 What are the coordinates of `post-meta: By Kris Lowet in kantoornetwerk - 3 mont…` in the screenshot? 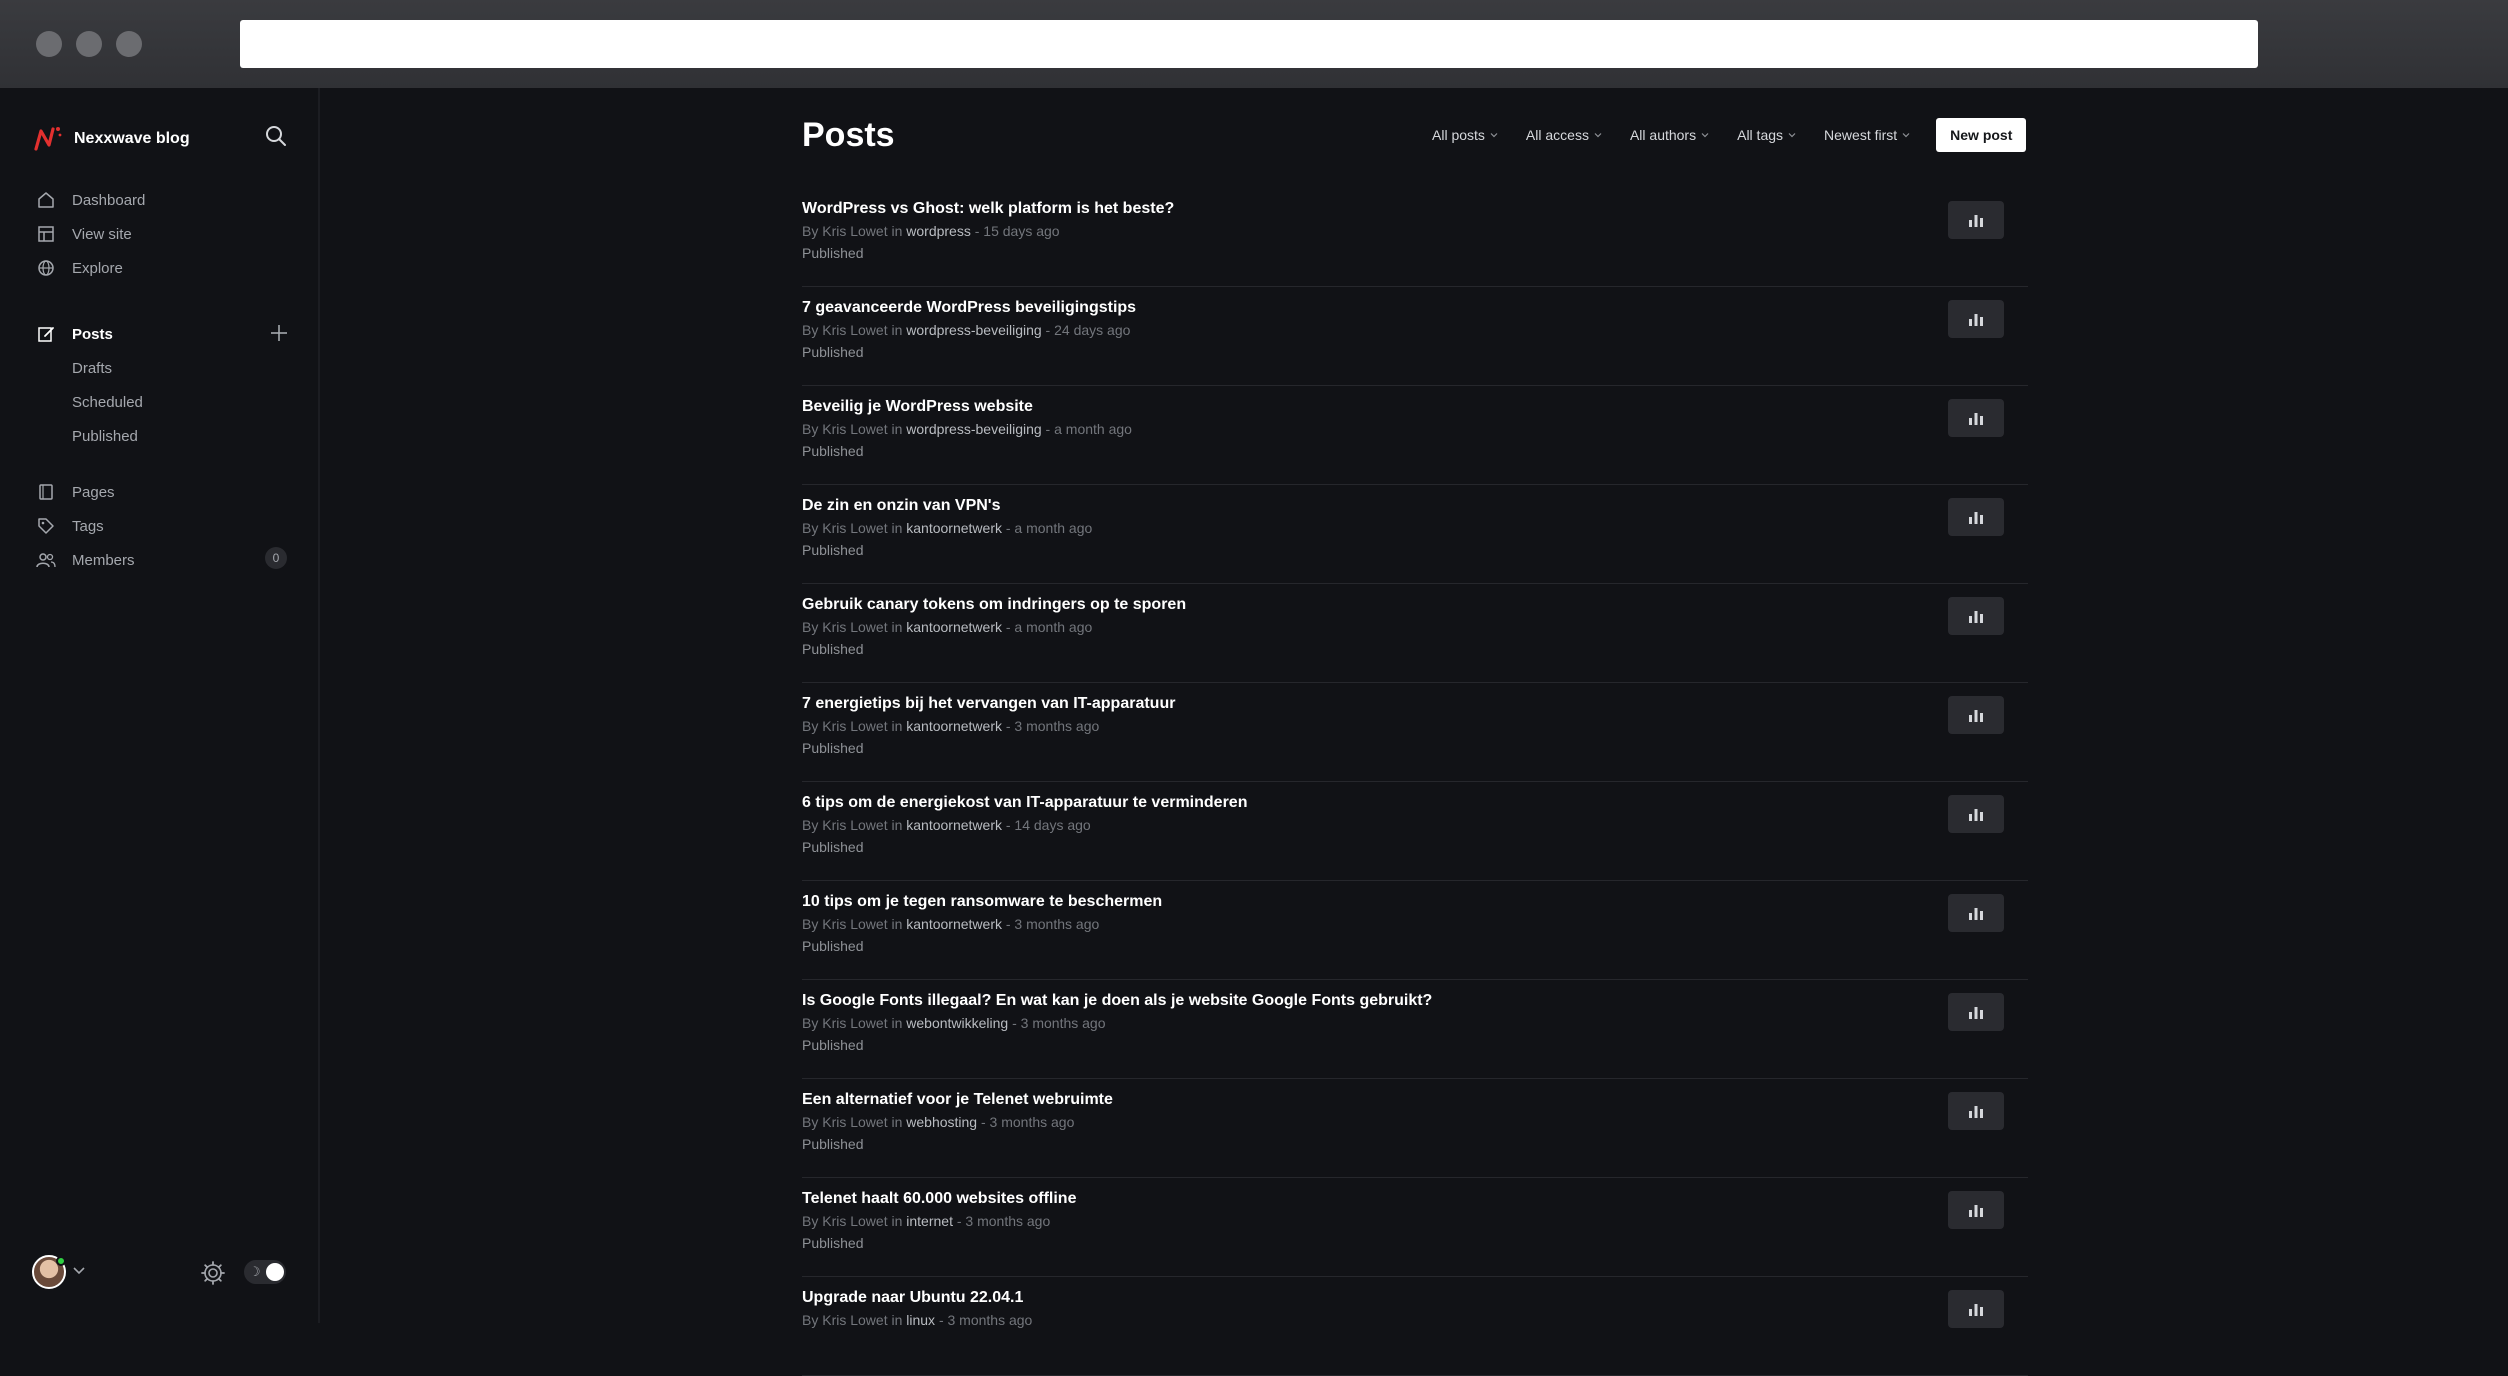 It's located at (950, 726).